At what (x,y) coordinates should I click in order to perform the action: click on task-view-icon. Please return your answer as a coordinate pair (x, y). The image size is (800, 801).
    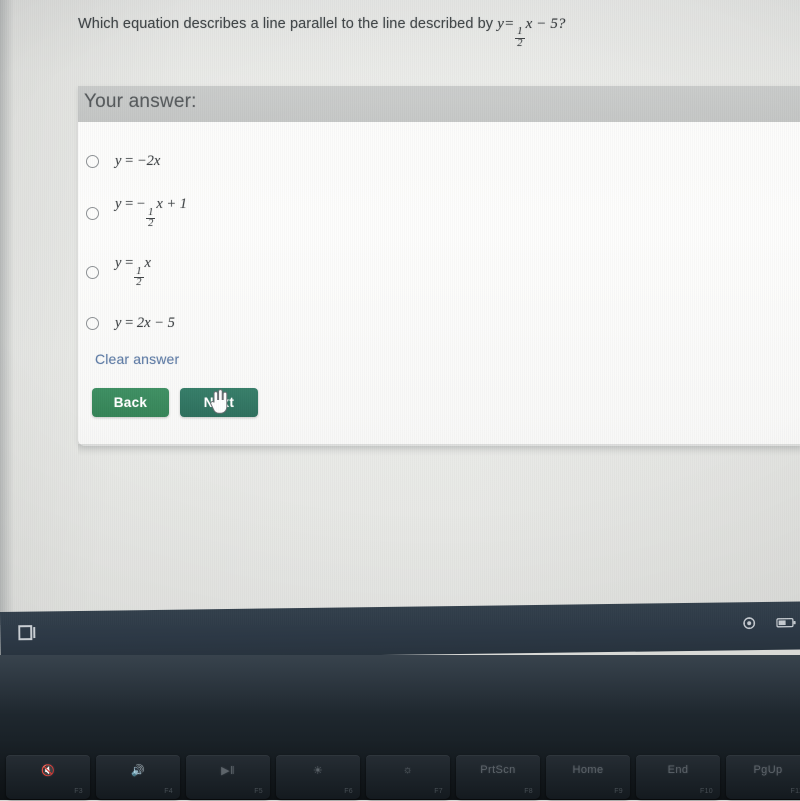
    Looking at the image, I should click on (28, 633).